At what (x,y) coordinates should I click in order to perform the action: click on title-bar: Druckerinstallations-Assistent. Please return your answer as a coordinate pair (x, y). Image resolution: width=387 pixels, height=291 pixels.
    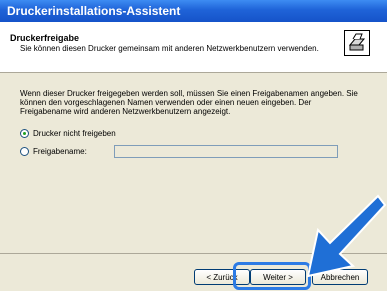
    Looking at the image, I should click on (193, 11).